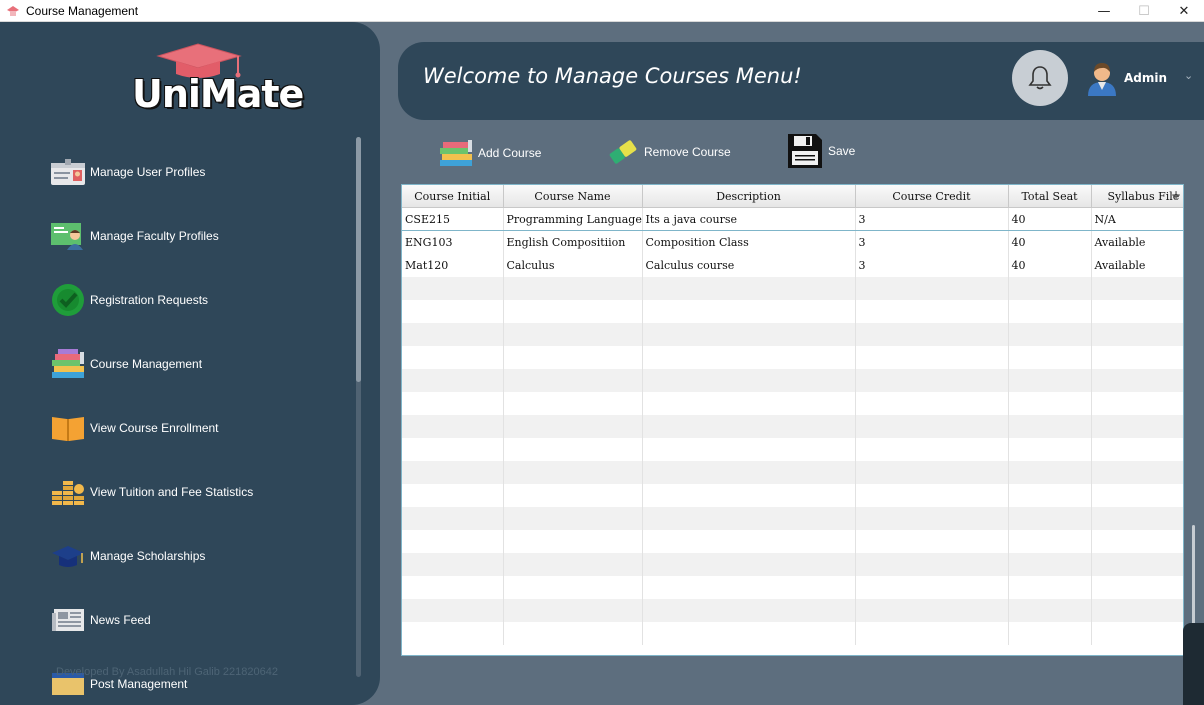 Image resolution: width=1204 pixels, height=705 pixels. I want to click on notification-button, so click(1040, 78).